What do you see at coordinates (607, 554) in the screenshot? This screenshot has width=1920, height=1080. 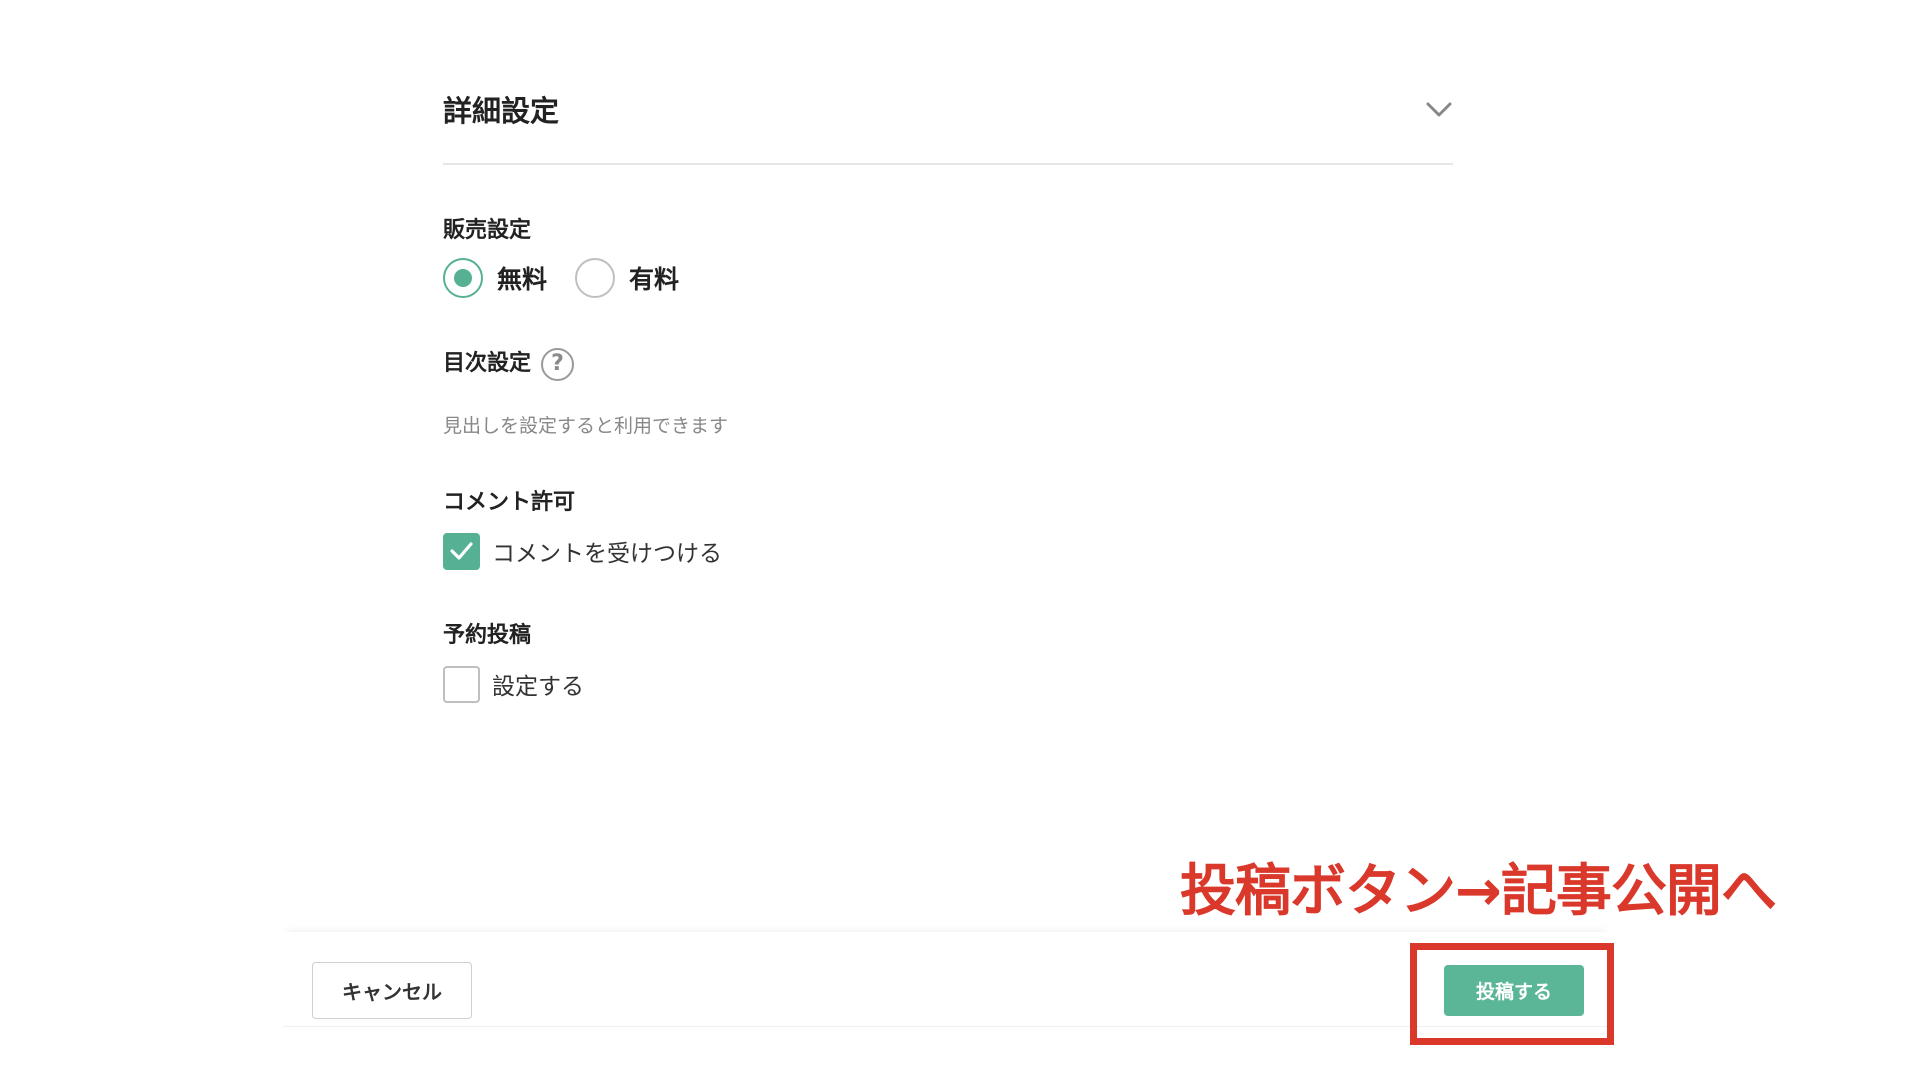 I see `comment-checkbox-label: コメントを受けつける` at bounding box center [607, 554].